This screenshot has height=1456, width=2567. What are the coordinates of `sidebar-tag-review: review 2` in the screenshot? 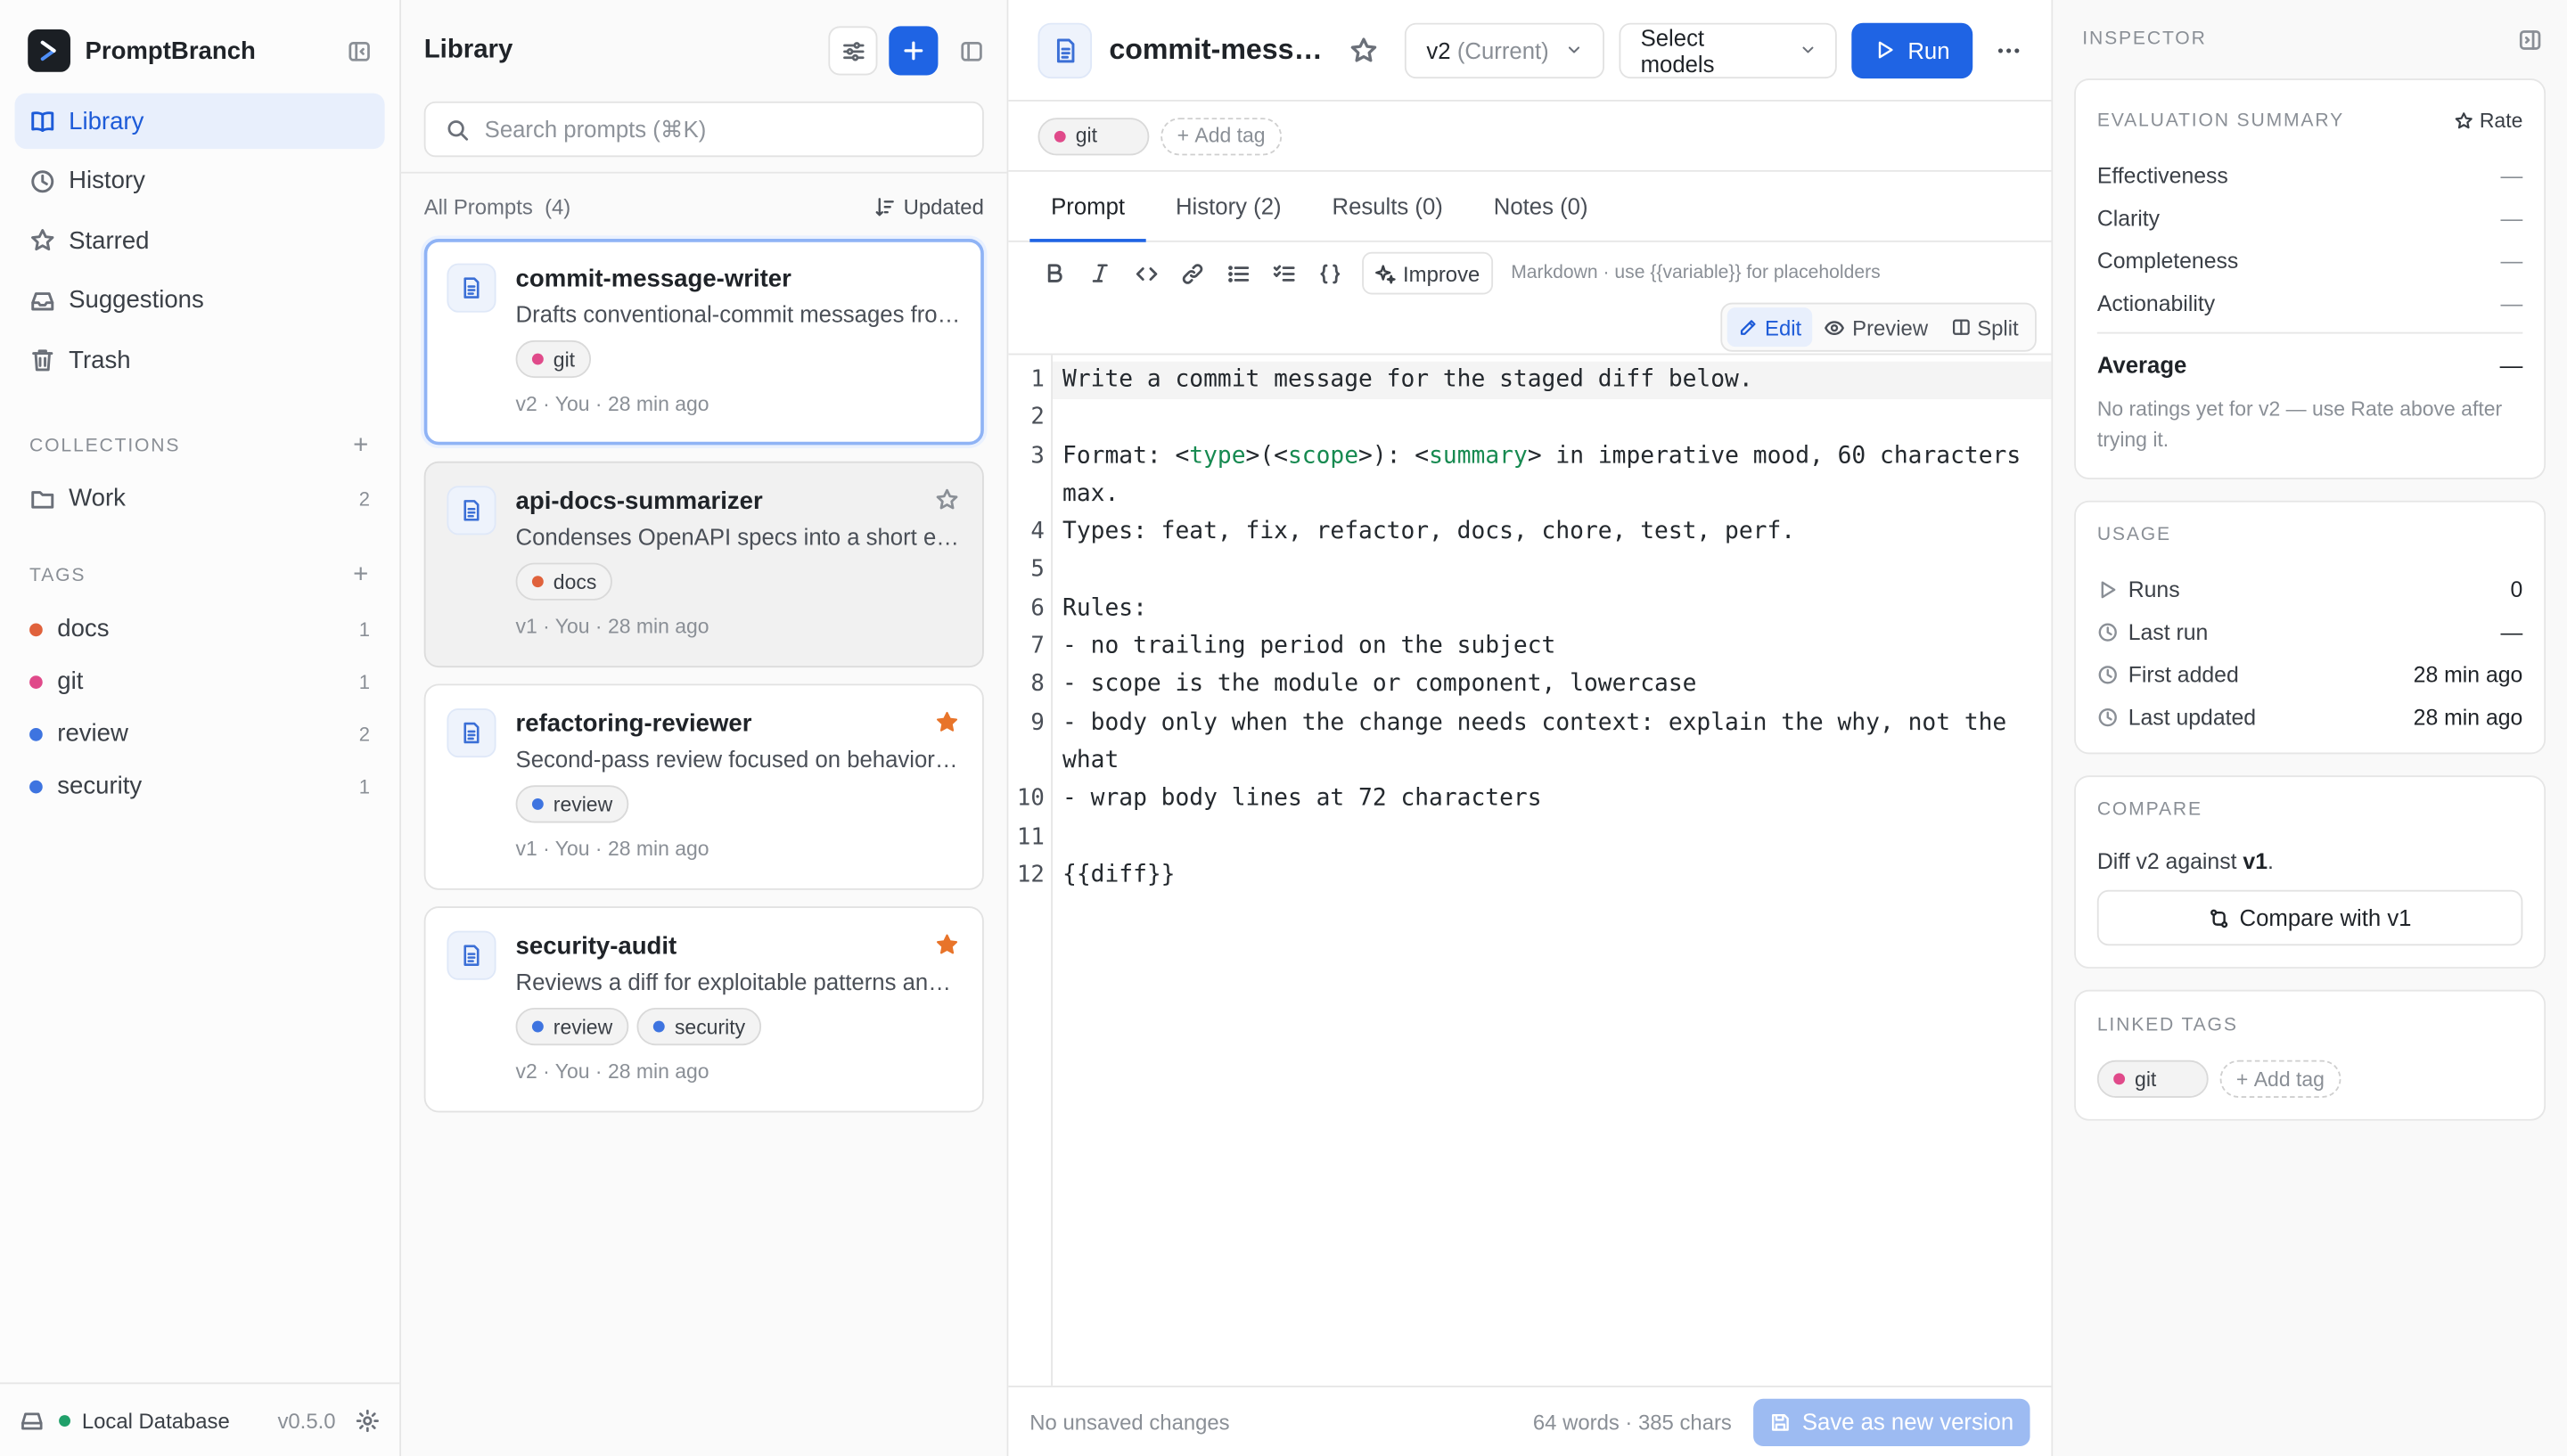 It's located at (200, 734).